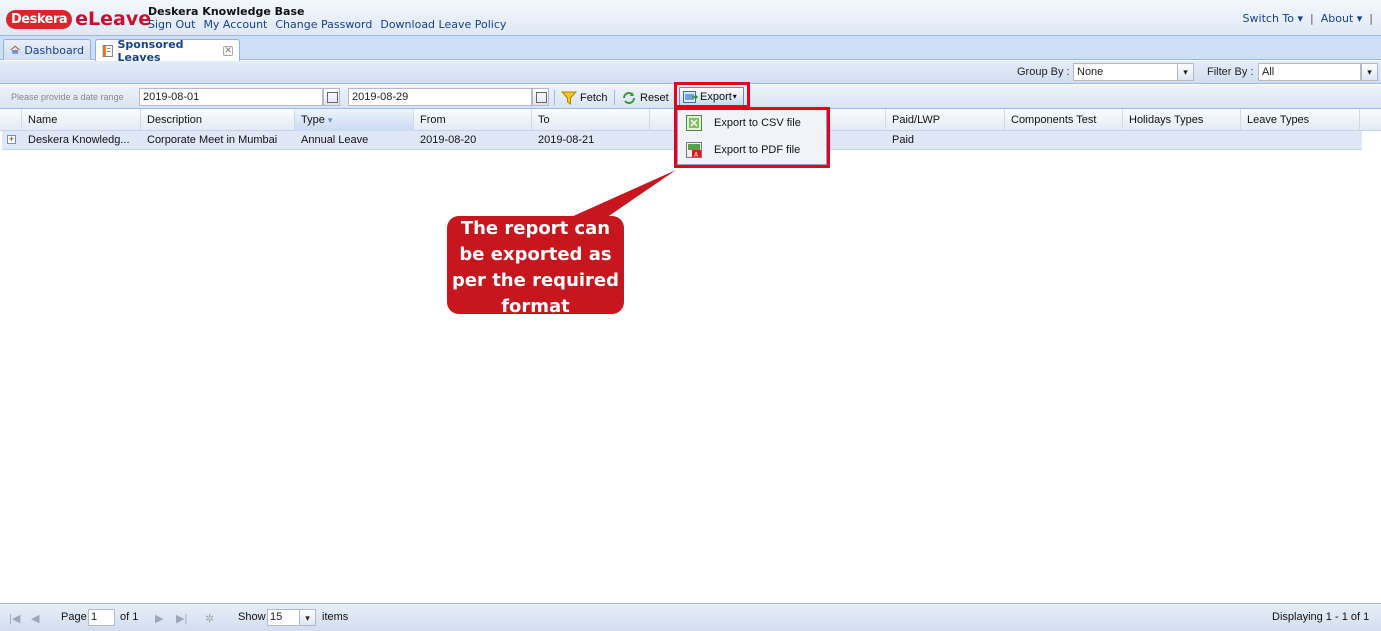  I want to click on callout-line-3: per the required, so click(535, 280).